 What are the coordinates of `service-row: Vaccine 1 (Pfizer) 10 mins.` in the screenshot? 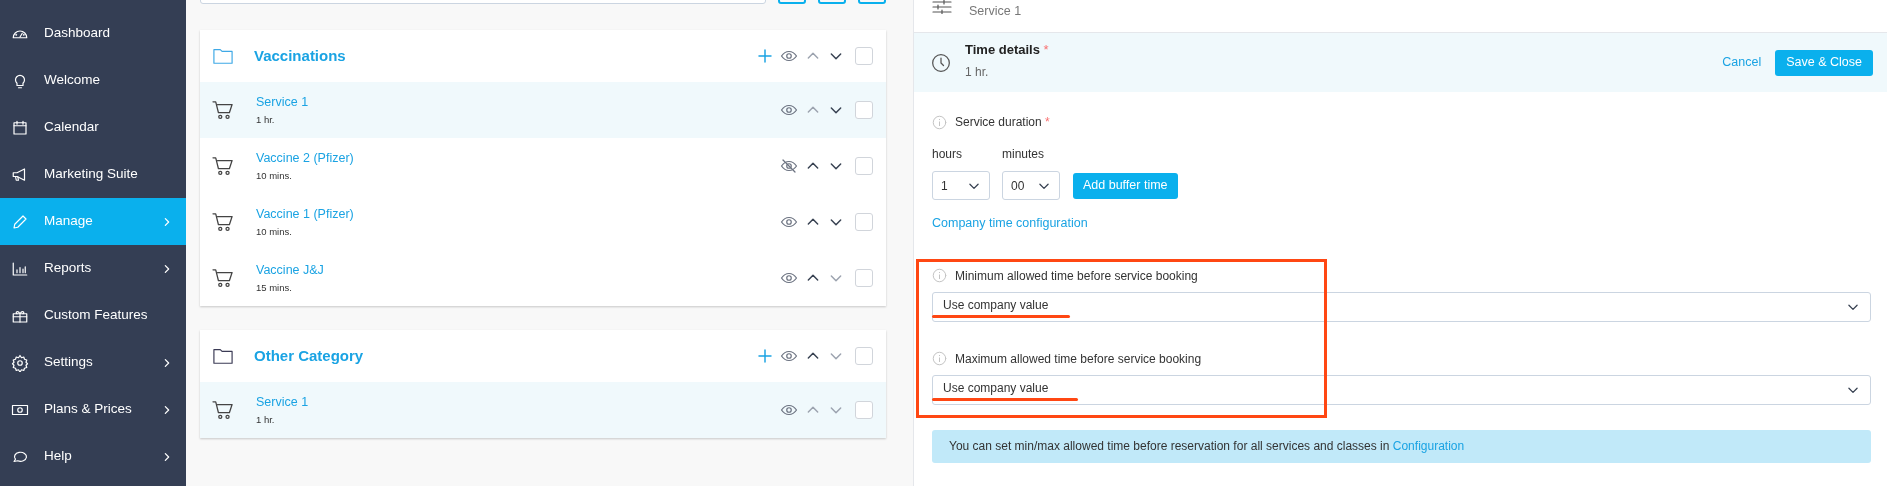 It's located at (543, 222).